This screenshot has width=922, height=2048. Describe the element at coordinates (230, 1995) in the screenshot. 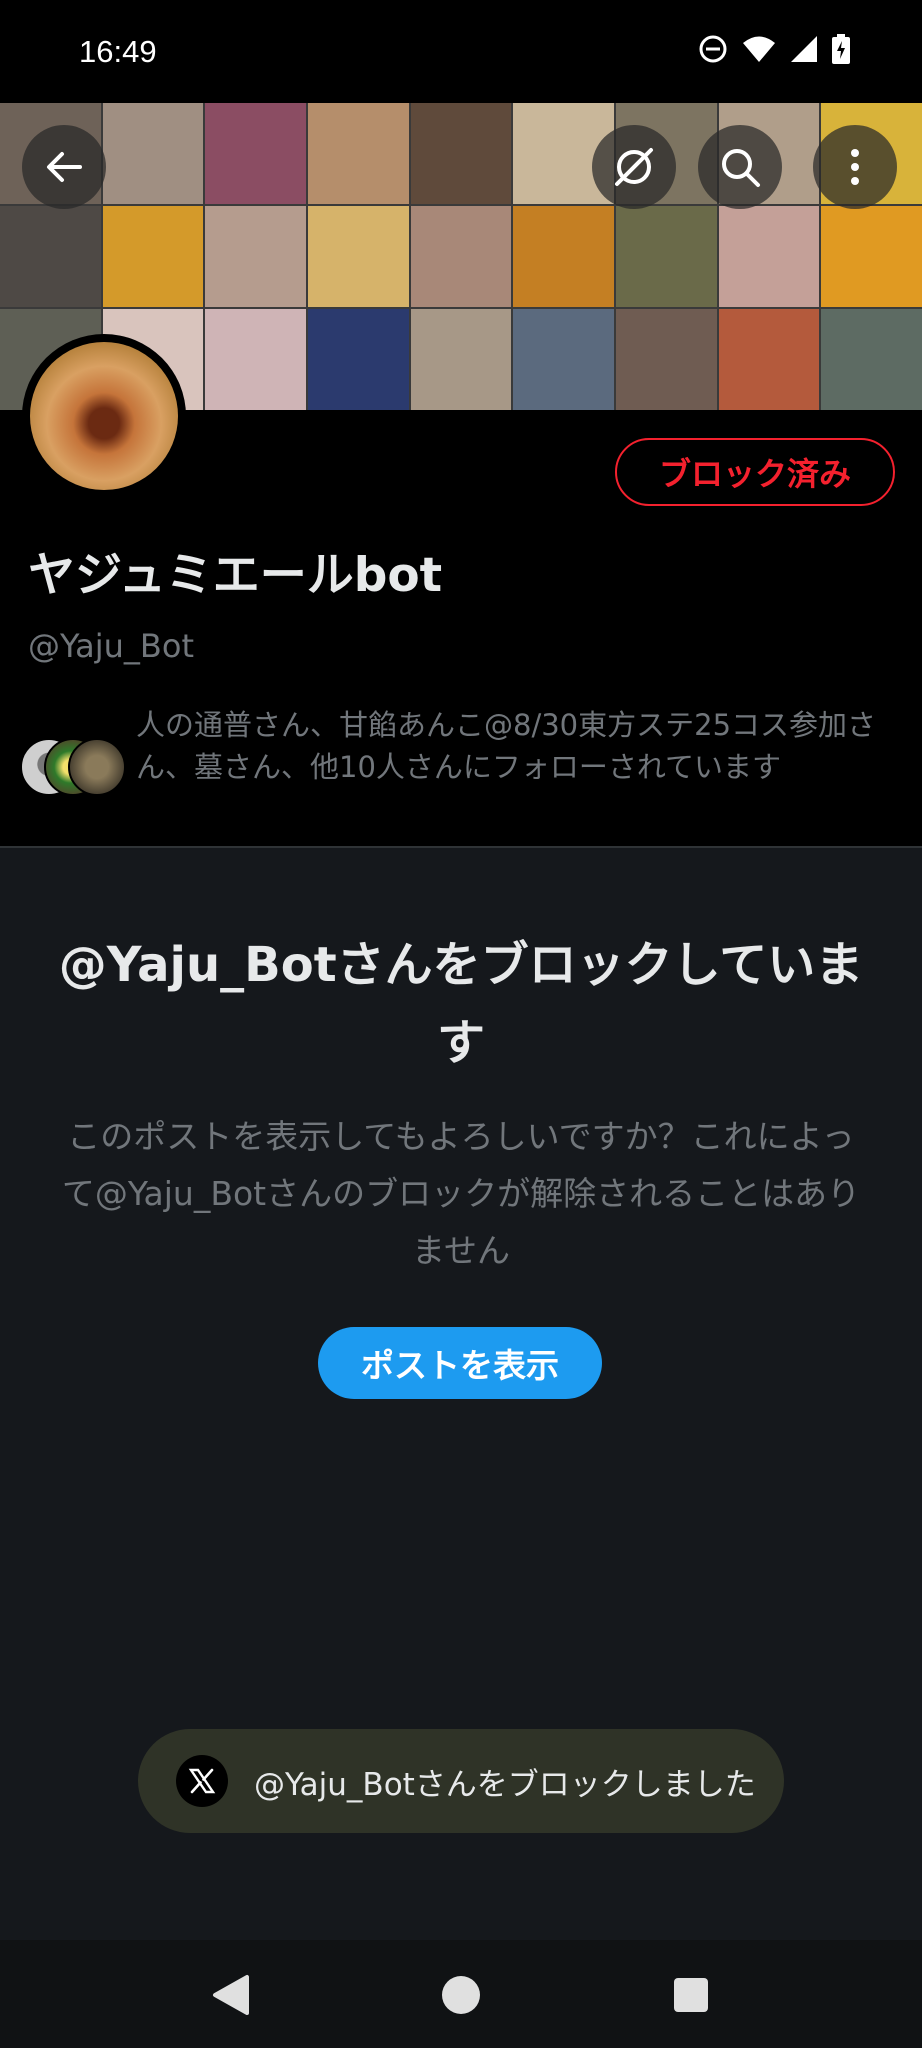

I see `back-triangle-icon` at that location.